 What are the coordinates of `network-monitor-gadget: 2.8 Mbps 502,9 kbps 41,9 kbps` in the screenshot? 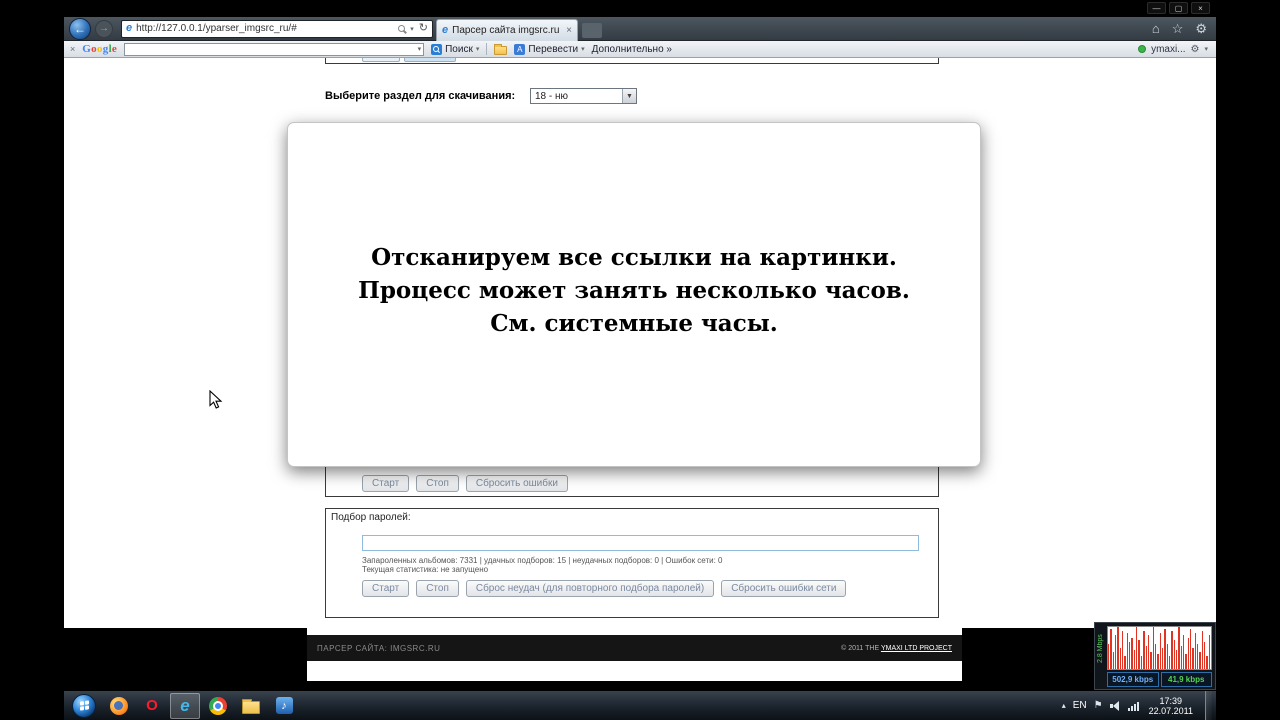 It's located at (1155, 656).